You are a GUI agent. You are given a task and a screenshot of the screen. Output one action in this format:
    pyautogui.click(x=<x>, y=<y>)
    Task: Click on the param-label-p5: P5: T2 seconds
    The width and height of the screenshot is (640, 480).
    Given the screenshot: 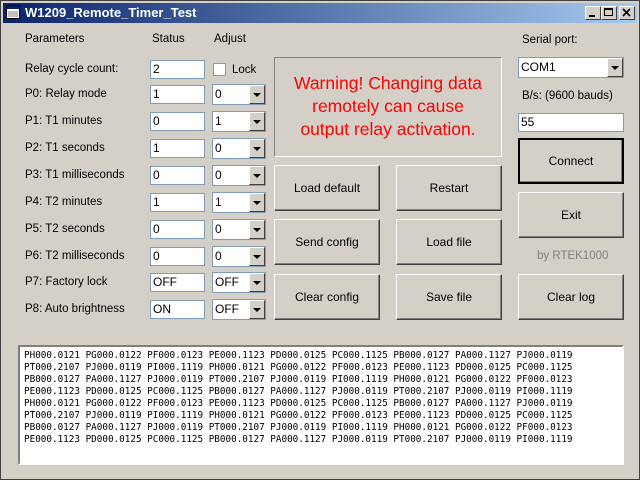 What is the action you would take?
    pyautogui.click(x=65, y=229)
    